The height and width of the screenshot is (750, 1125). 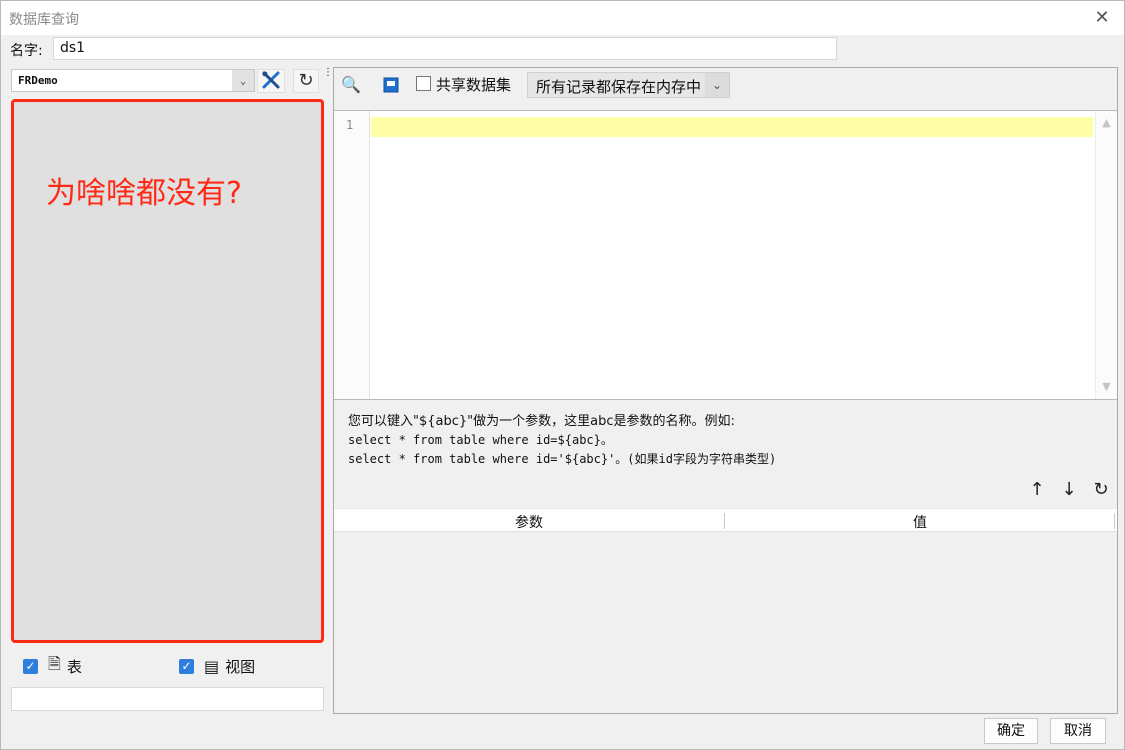 I want to click on param-table-header: 参数 值, so click(x=725, y=520).